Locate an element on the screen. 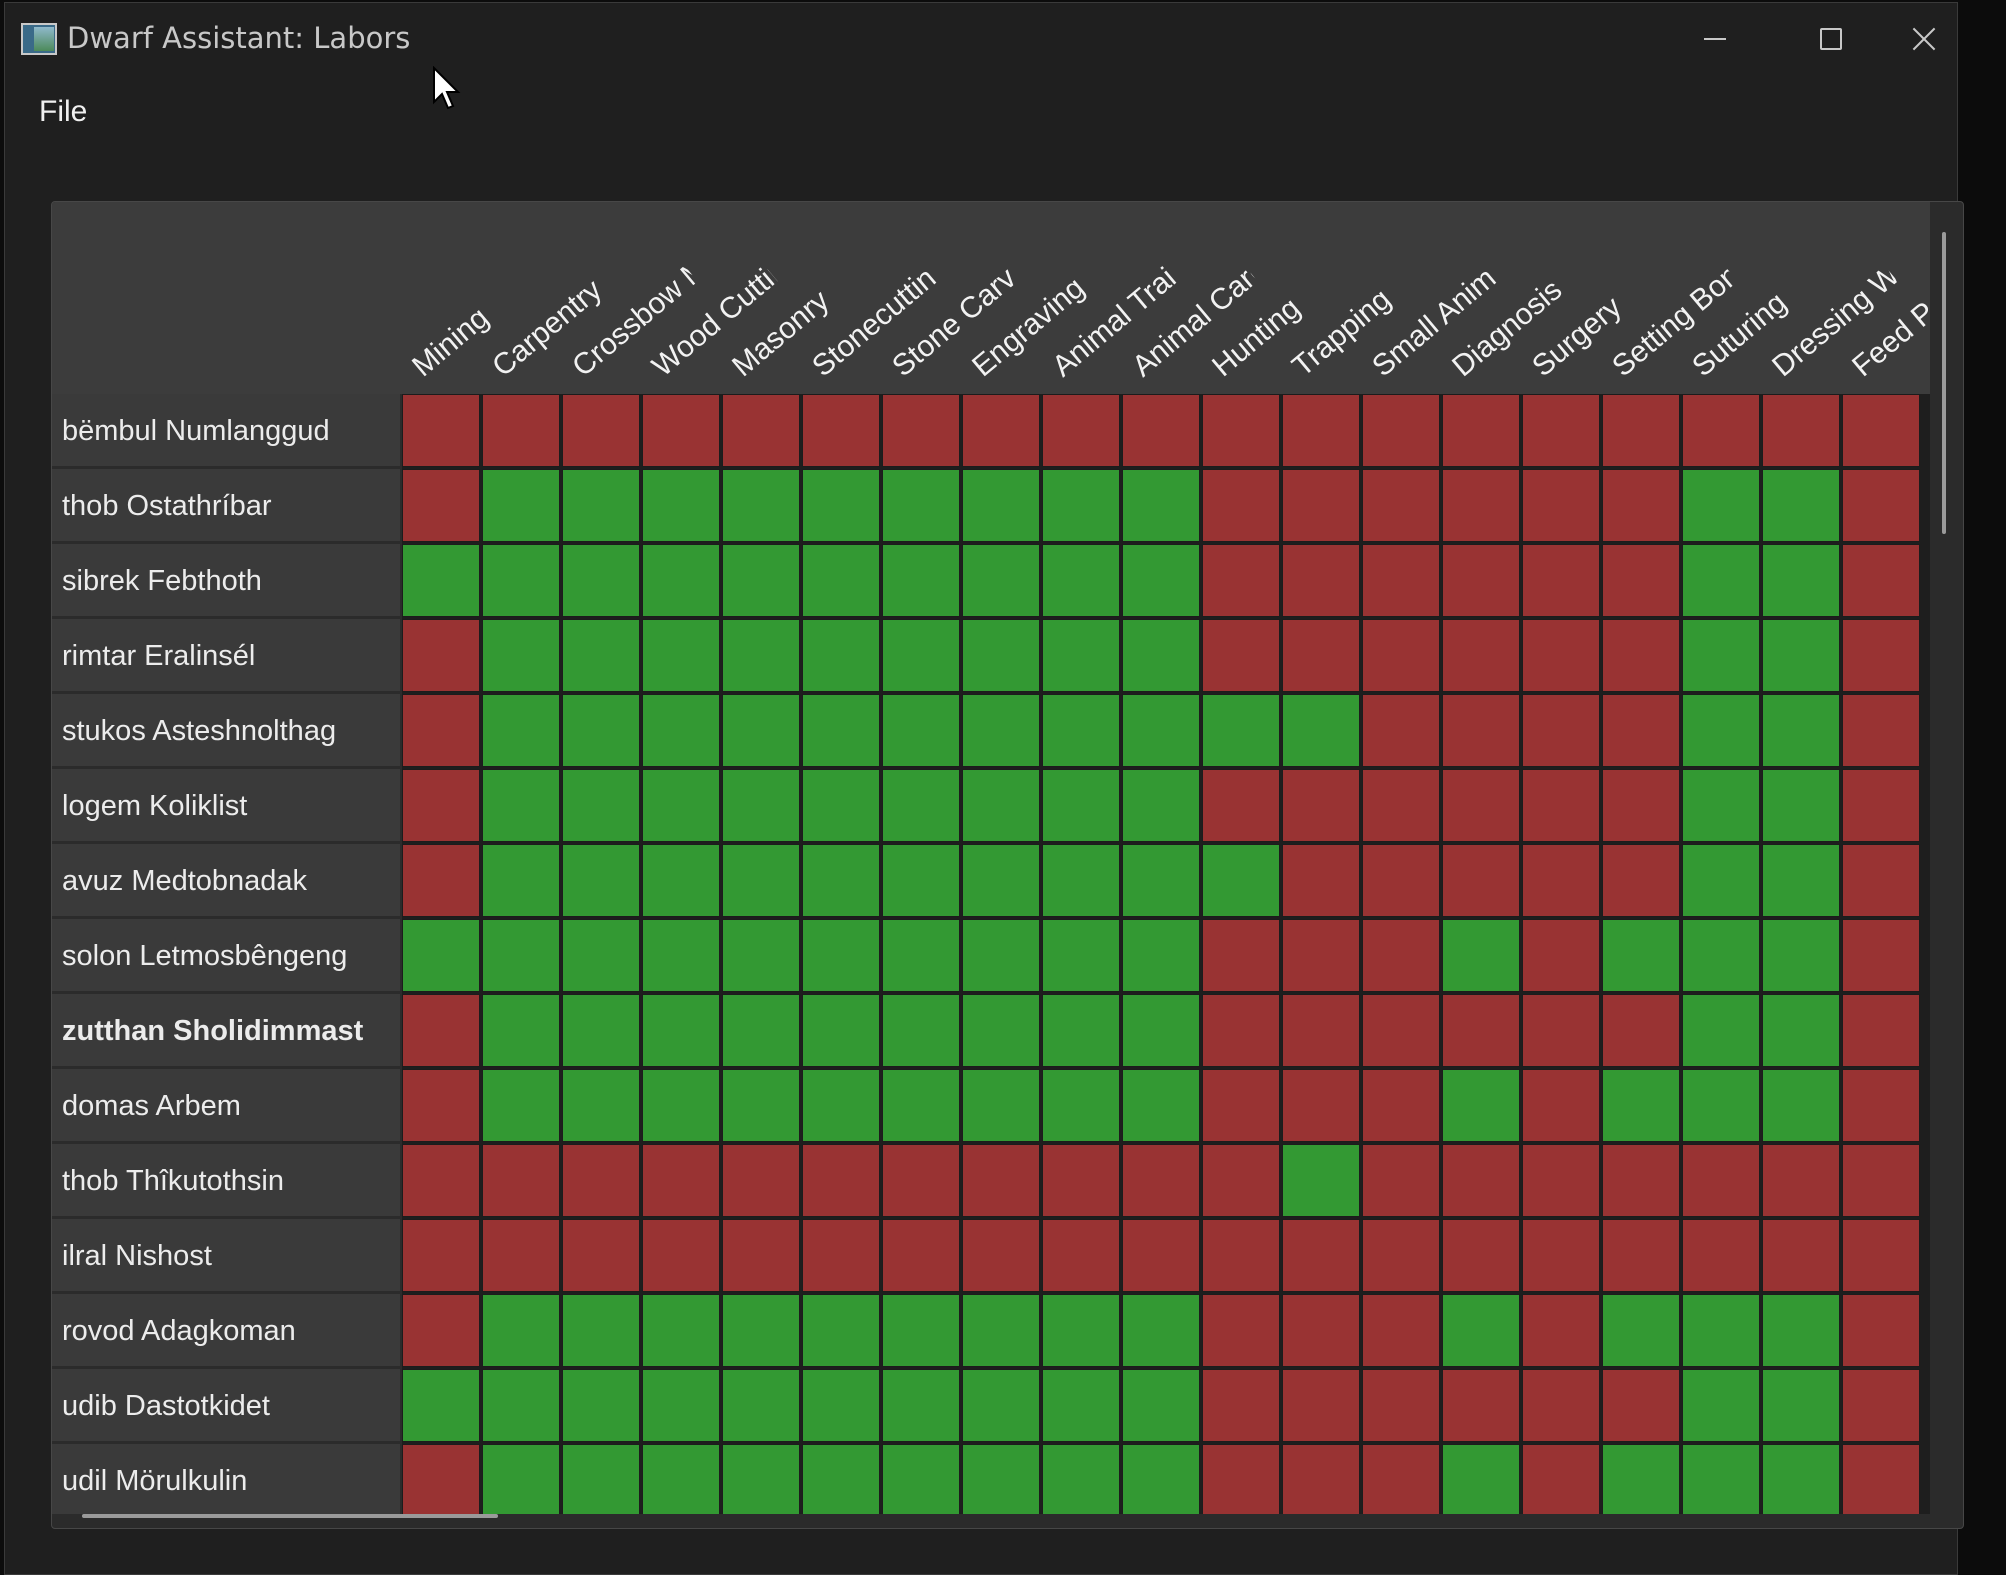 The width and height of the screenshot is (2006, 1575). dwarf-name: udil Mörulkulin is located at coordinates (226, 1479).